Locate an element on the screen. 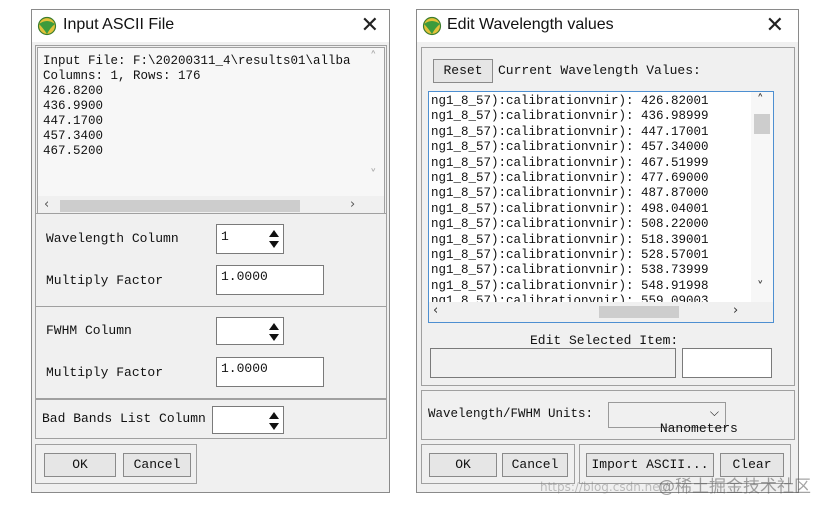 This screenshot has width=827, height=508. wavelength-value-item: ng1_8_57):calibrationvnir): 487.87000 is located at coordinates (570, 193).